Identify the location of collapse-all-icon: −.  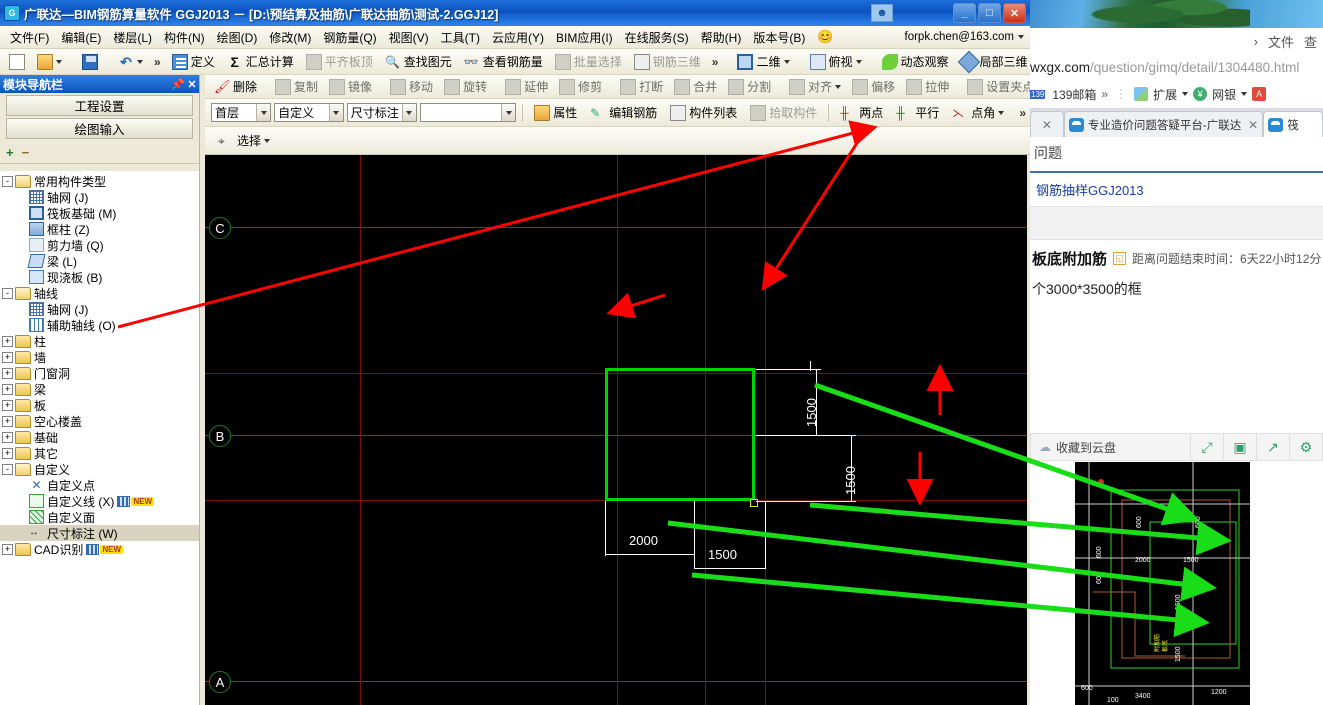
(26, 152).